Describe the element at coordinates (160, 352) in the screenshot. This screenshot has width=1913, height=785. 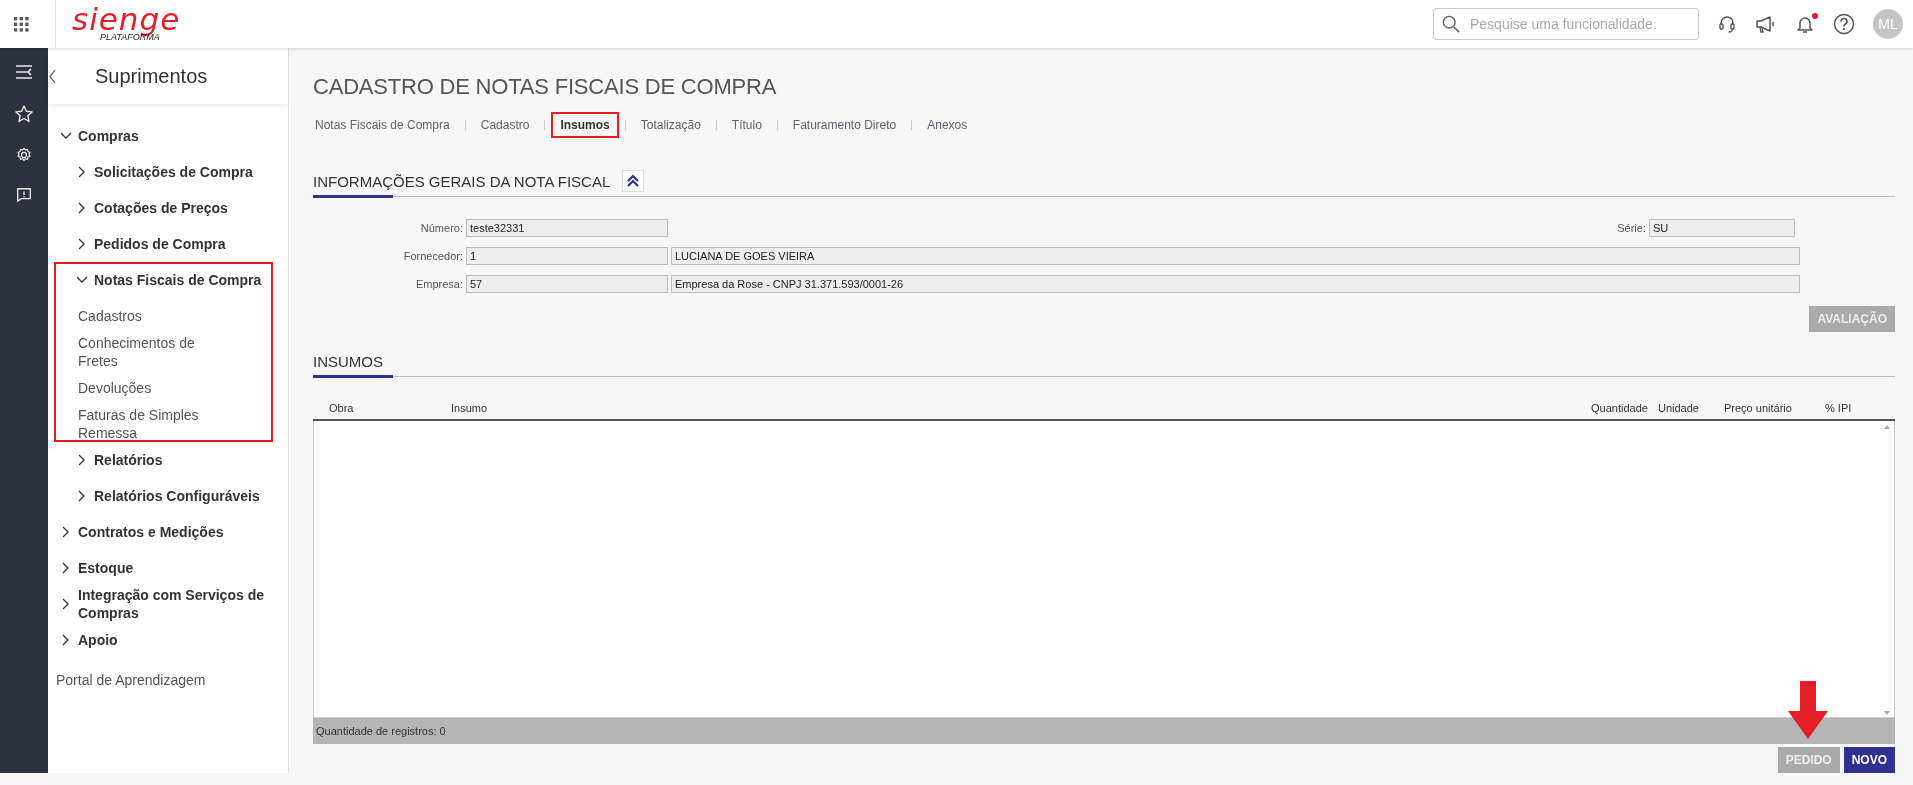
I see `sidebar-item: Conhecimentos de Fretes` at that location.